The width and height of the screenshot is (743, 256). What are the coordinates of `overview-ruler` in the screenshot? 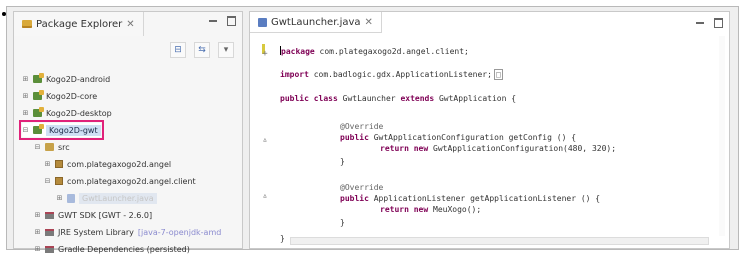 It's located at (722, 136).